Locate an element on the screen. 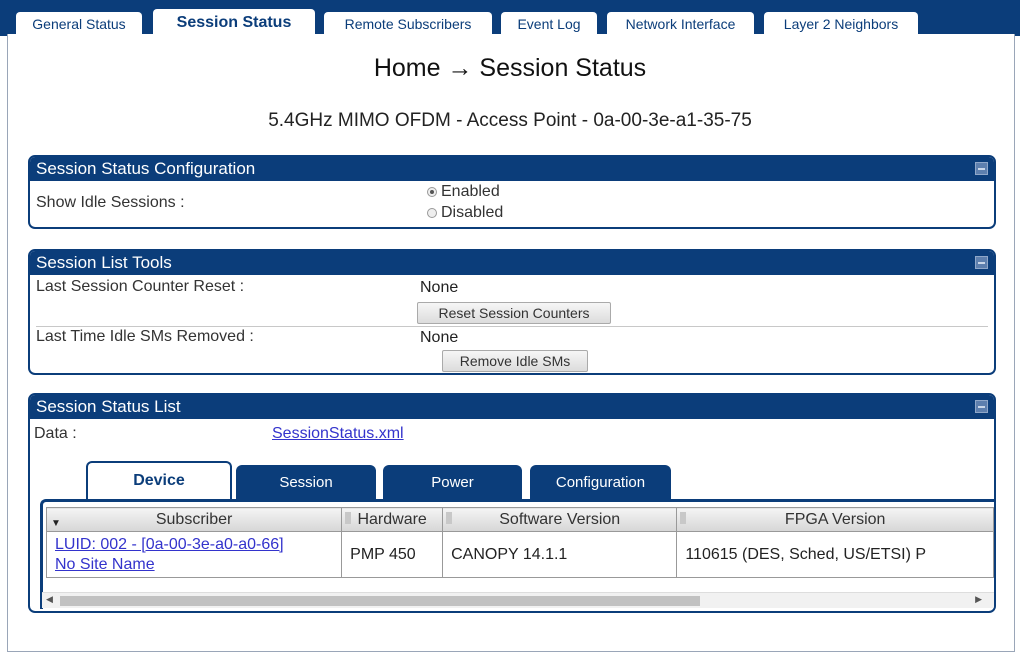 The width and height of the screenshot is (1020, 656). counter-reset-value: None is located at coordinates (439, 287).